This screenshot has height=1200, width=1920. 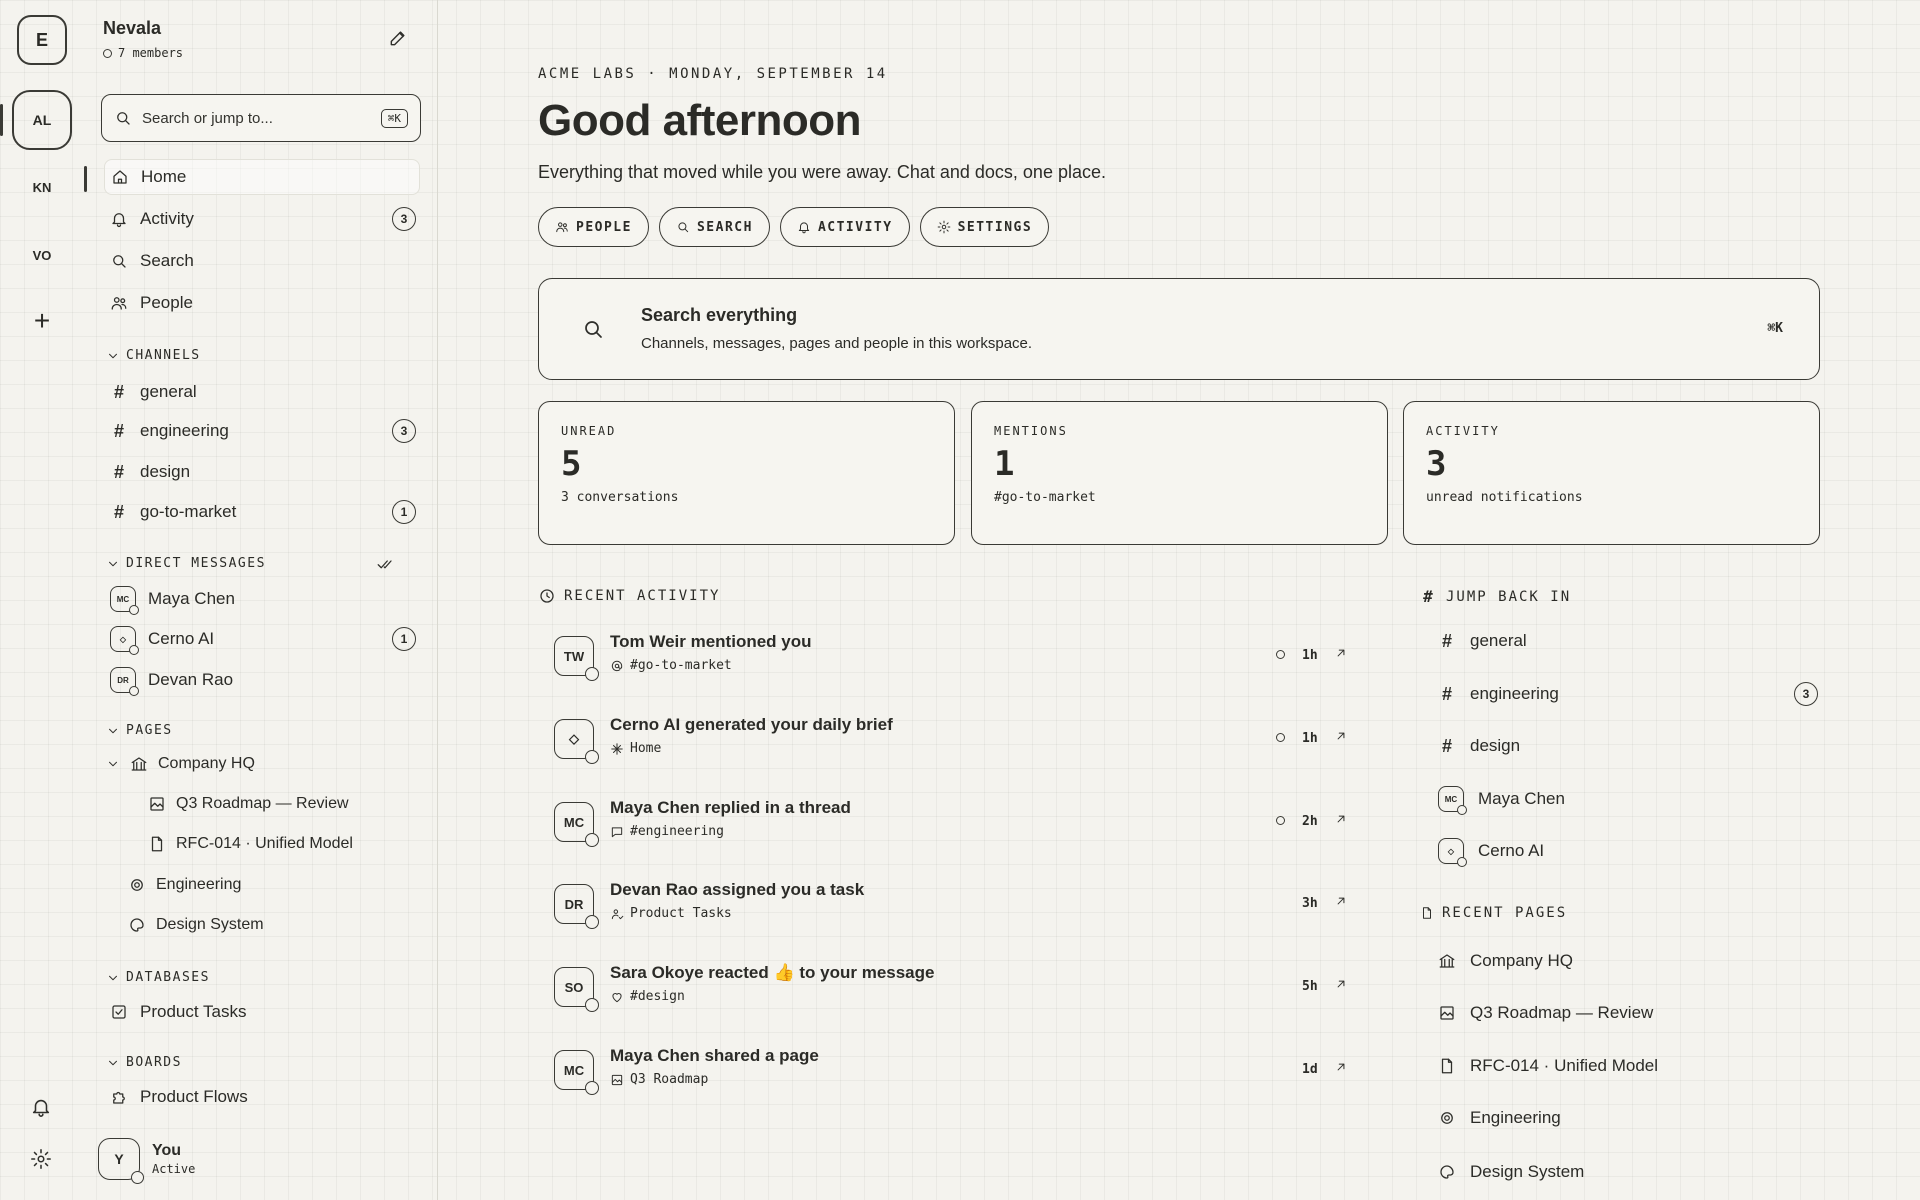 What do you see at coordinates (158, 977) in the screenshot?
I see `databases-section-header: DATABASES` at bounding box center [158, 977].